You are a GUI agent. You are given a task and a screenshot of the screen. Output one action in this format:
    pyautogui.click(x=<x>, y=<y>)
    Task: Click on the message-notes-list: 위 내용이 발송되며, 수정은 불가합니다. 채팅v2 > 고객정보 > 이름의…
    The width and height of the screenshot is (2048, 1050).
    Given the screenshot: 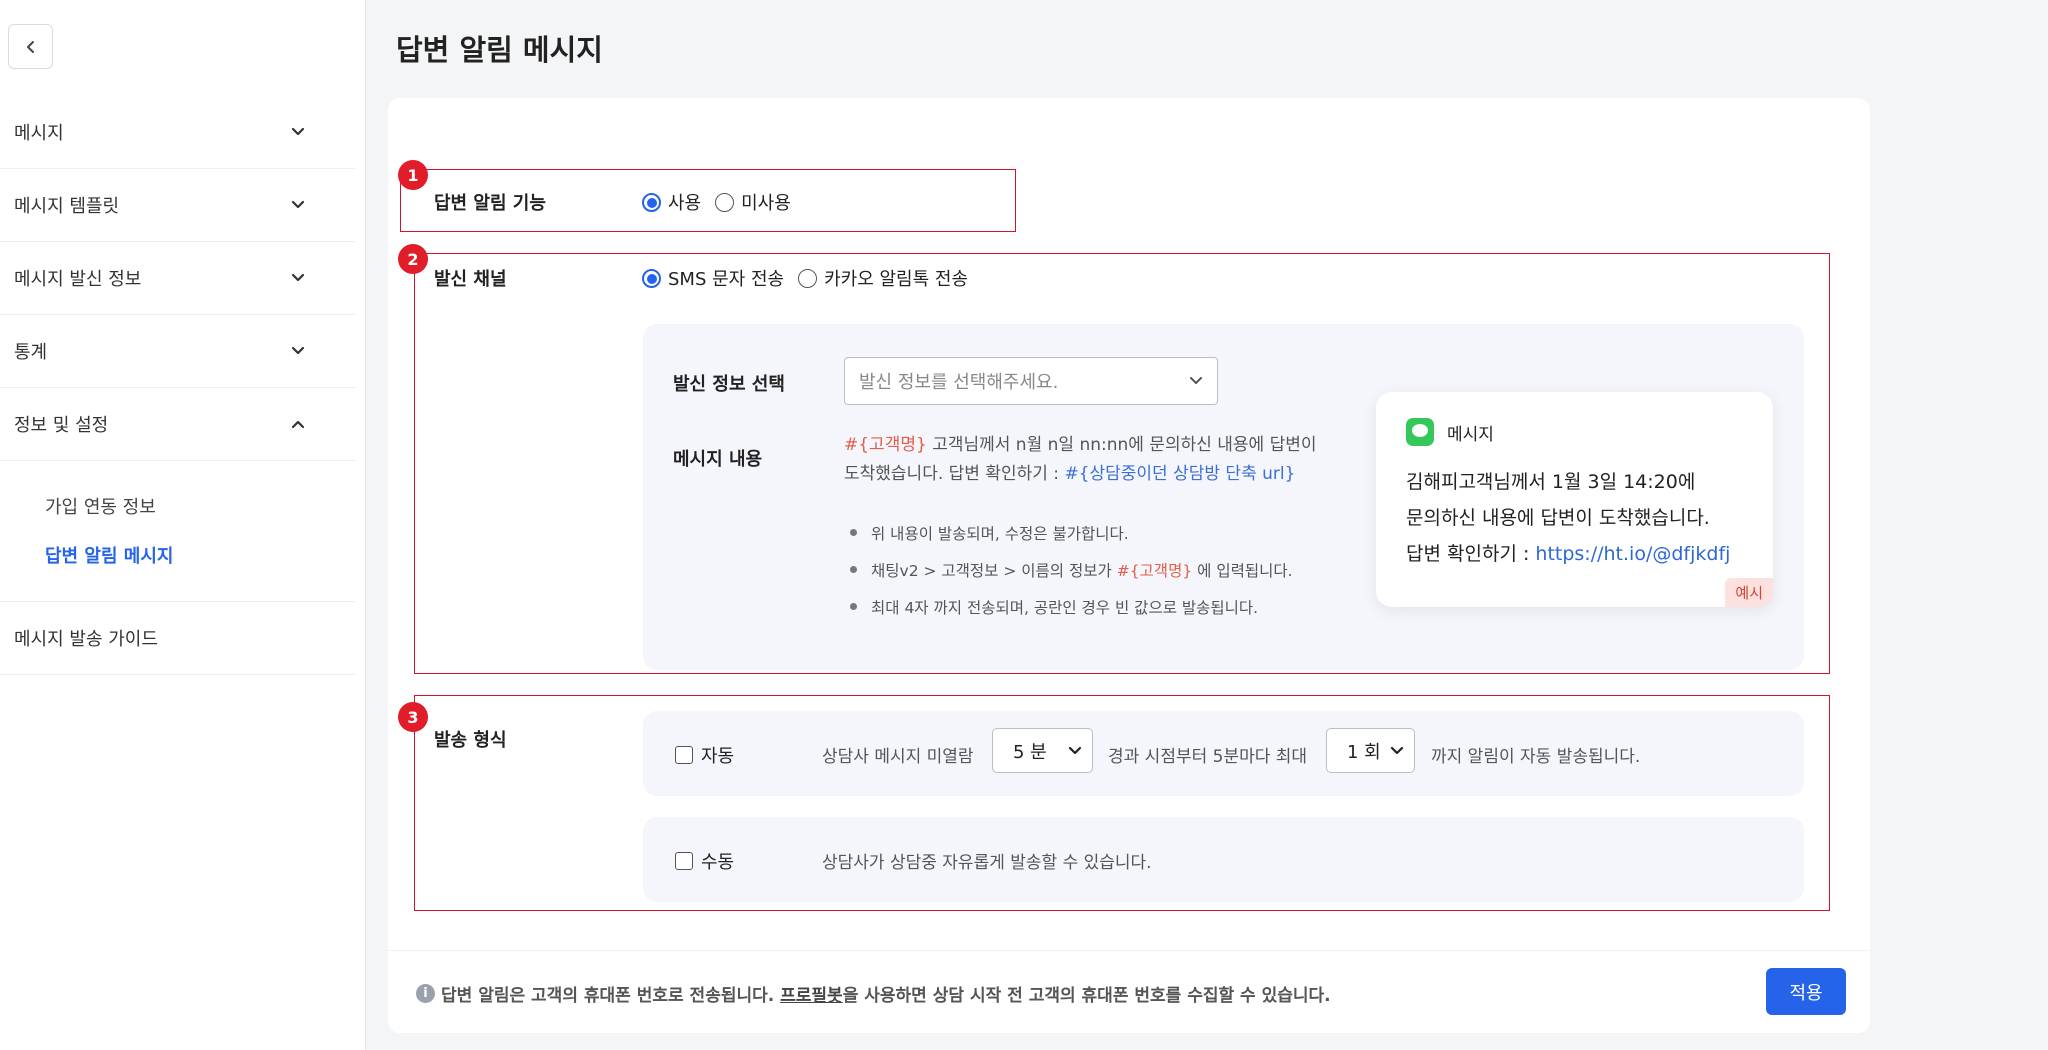 What is the action you would take?
    pyautogui.click(x=1071, y=569)
    